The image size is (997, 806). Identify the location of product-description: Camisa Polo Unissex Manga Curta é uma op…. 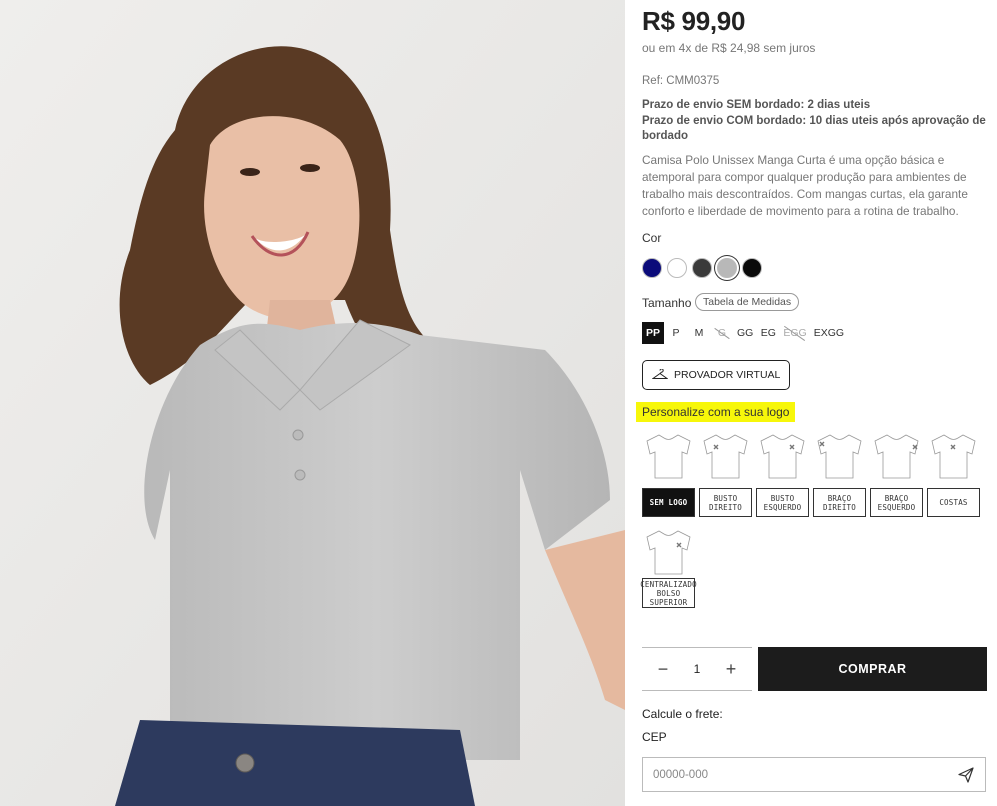
(805, 185).